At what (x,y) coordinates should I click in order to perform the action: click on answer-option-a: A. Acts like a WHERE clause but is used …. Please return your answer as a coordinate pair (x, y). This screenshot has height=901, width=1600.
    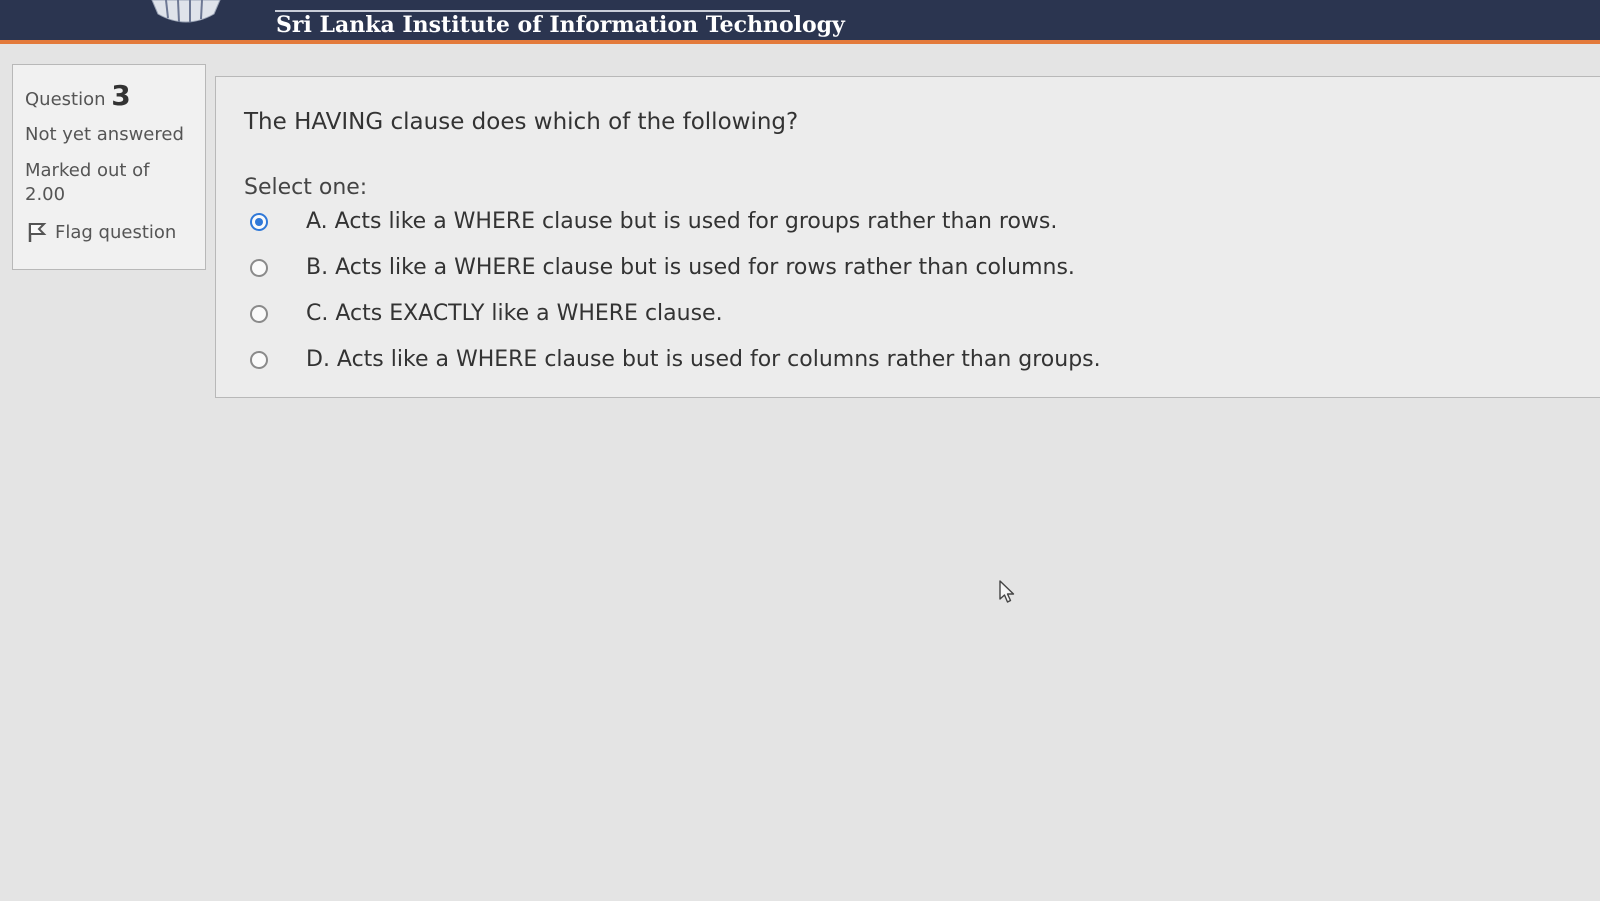
    Looking at the image, I should click on (653, 221).